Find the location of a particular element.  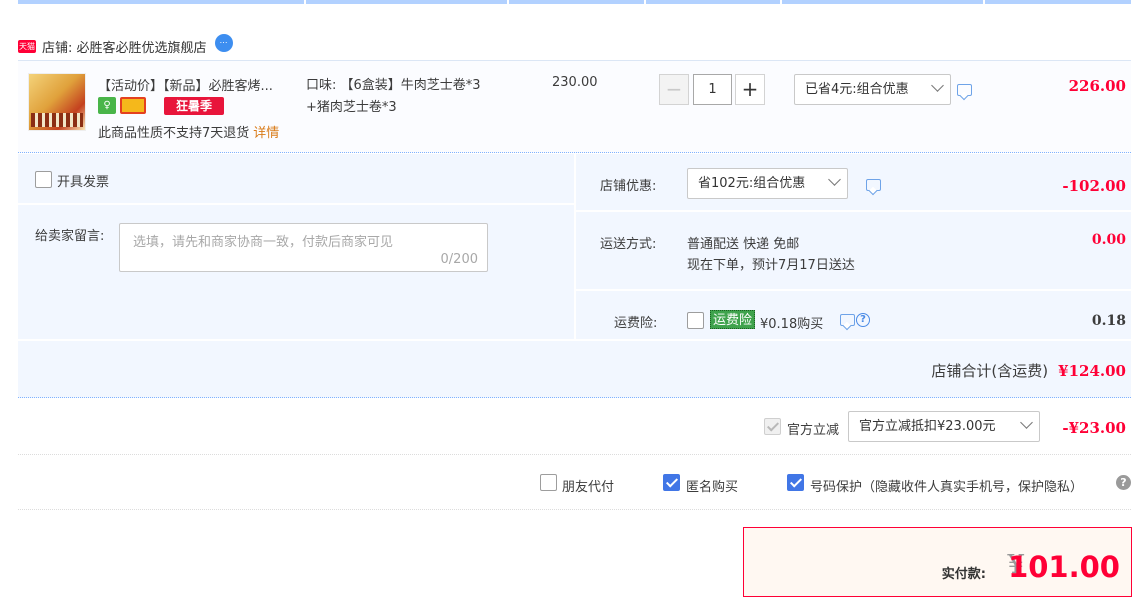

friend-pay-label: 朋友代付 is located at coordinates (588, 485).